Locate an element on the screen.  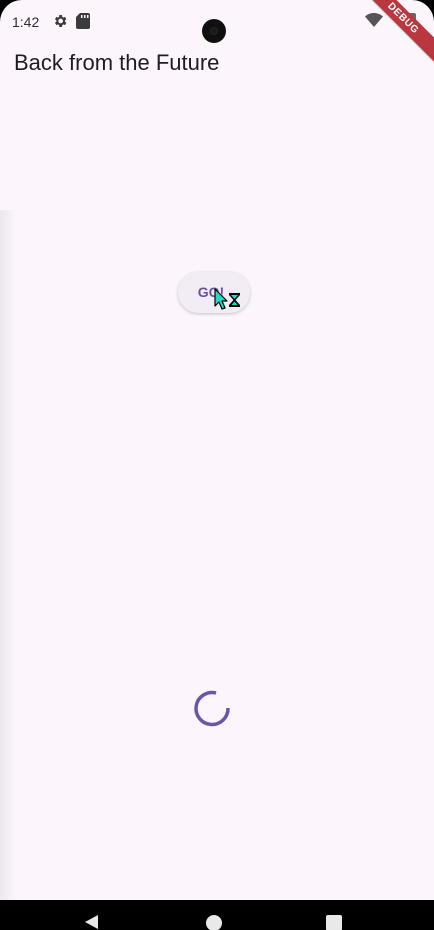
home-icon is located at coordinates (214, 922).